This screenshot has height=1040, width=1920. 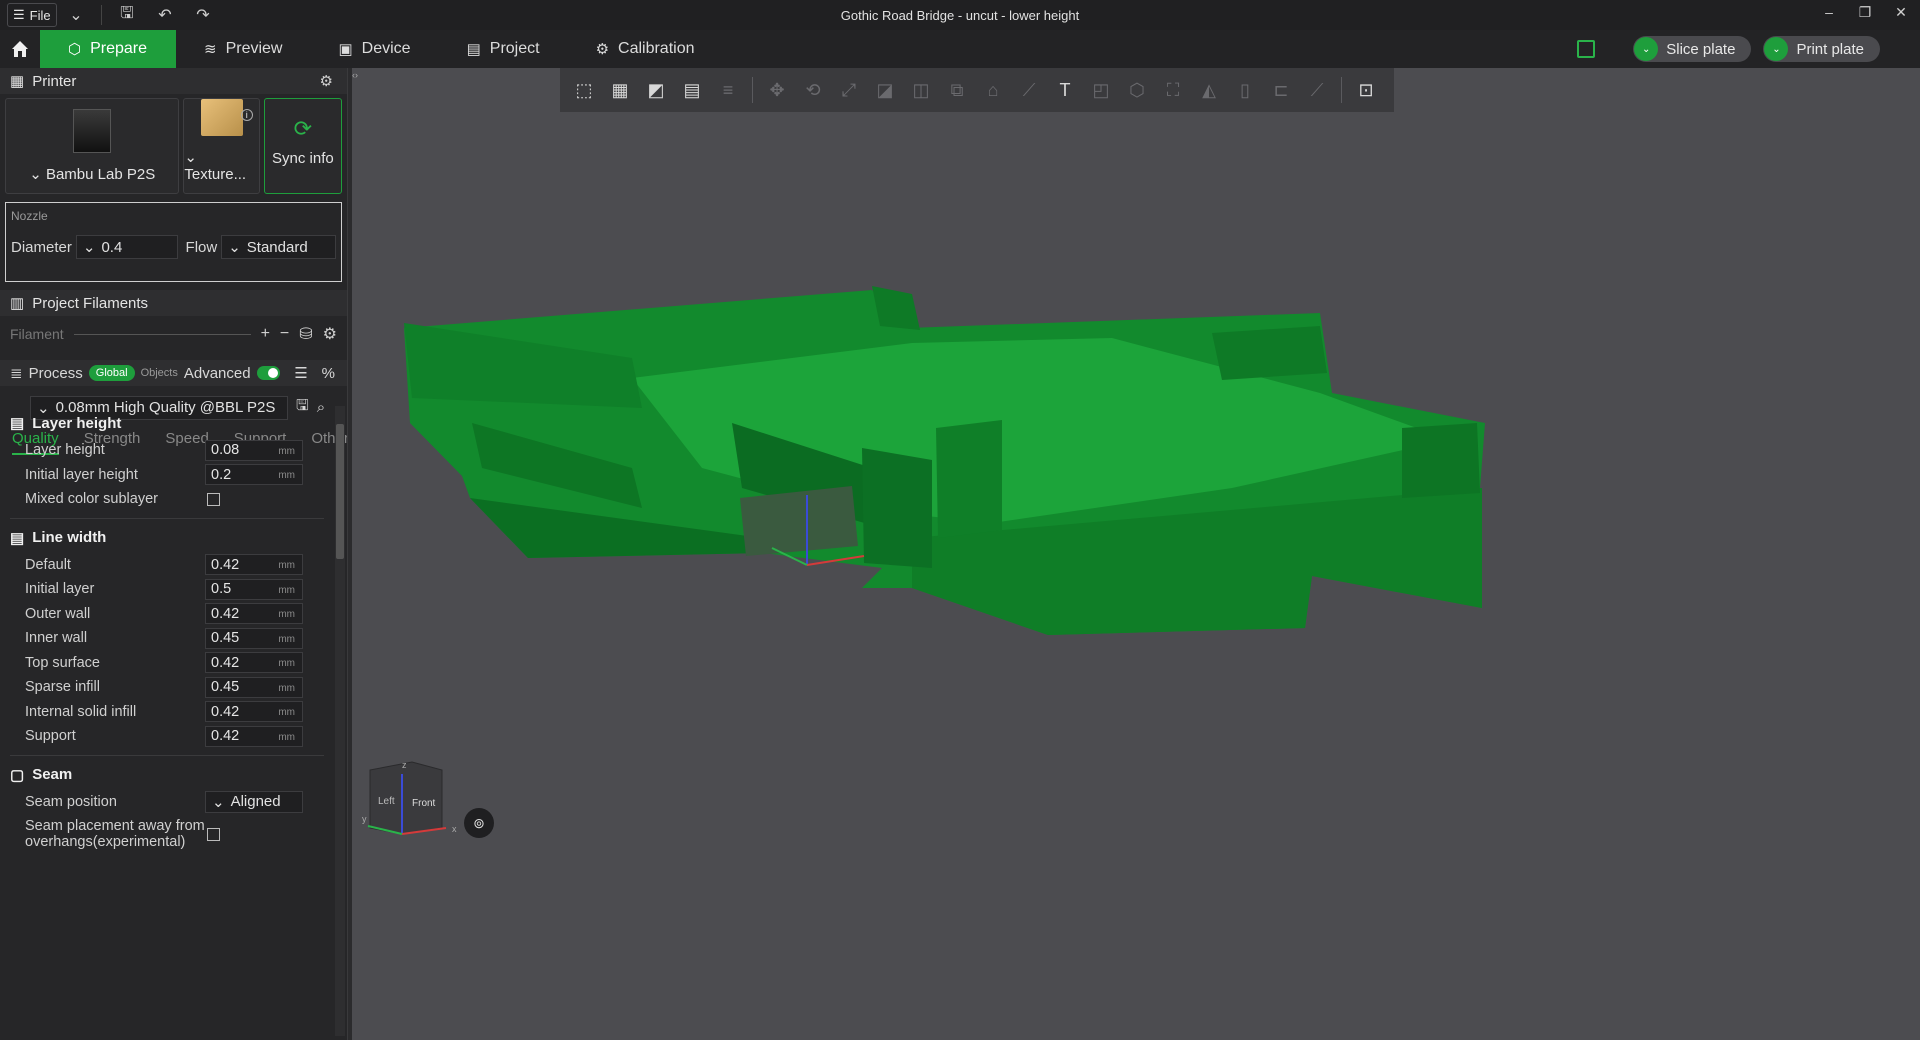 I want to click on variable-layer-icon: ▯, so click(x=1245, y=90).